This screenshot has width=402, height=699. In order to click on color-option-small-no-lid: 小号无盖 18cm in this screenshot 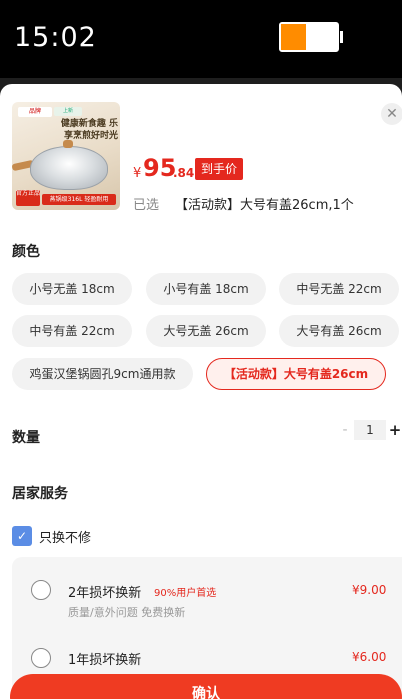, I will do `click(72, 289)`.